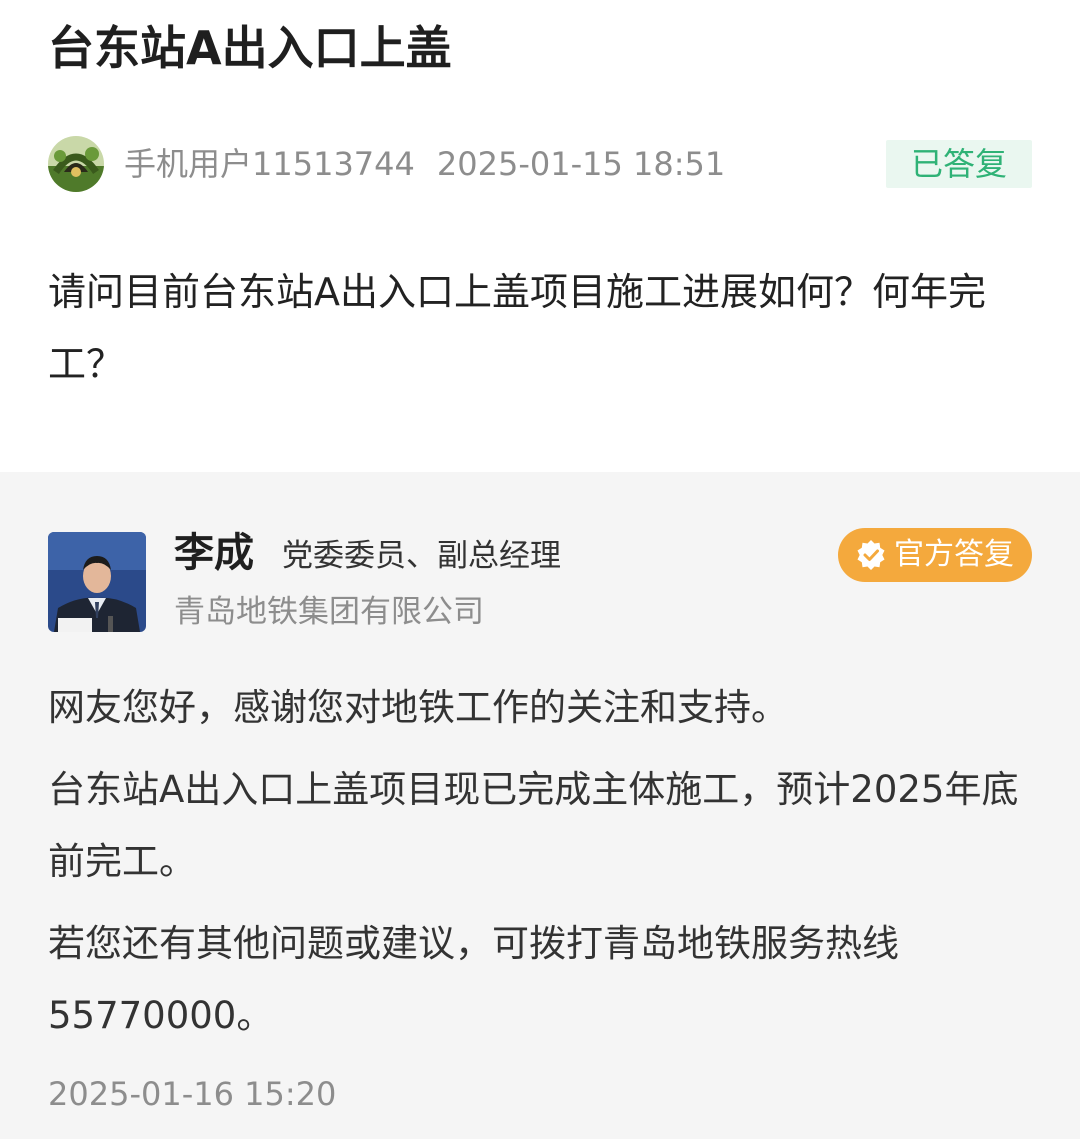 Image resolution: width=1080 pixels, height=1139 pixels. I want to click on asker-name: 手机用户11513744, so click(269, 164).